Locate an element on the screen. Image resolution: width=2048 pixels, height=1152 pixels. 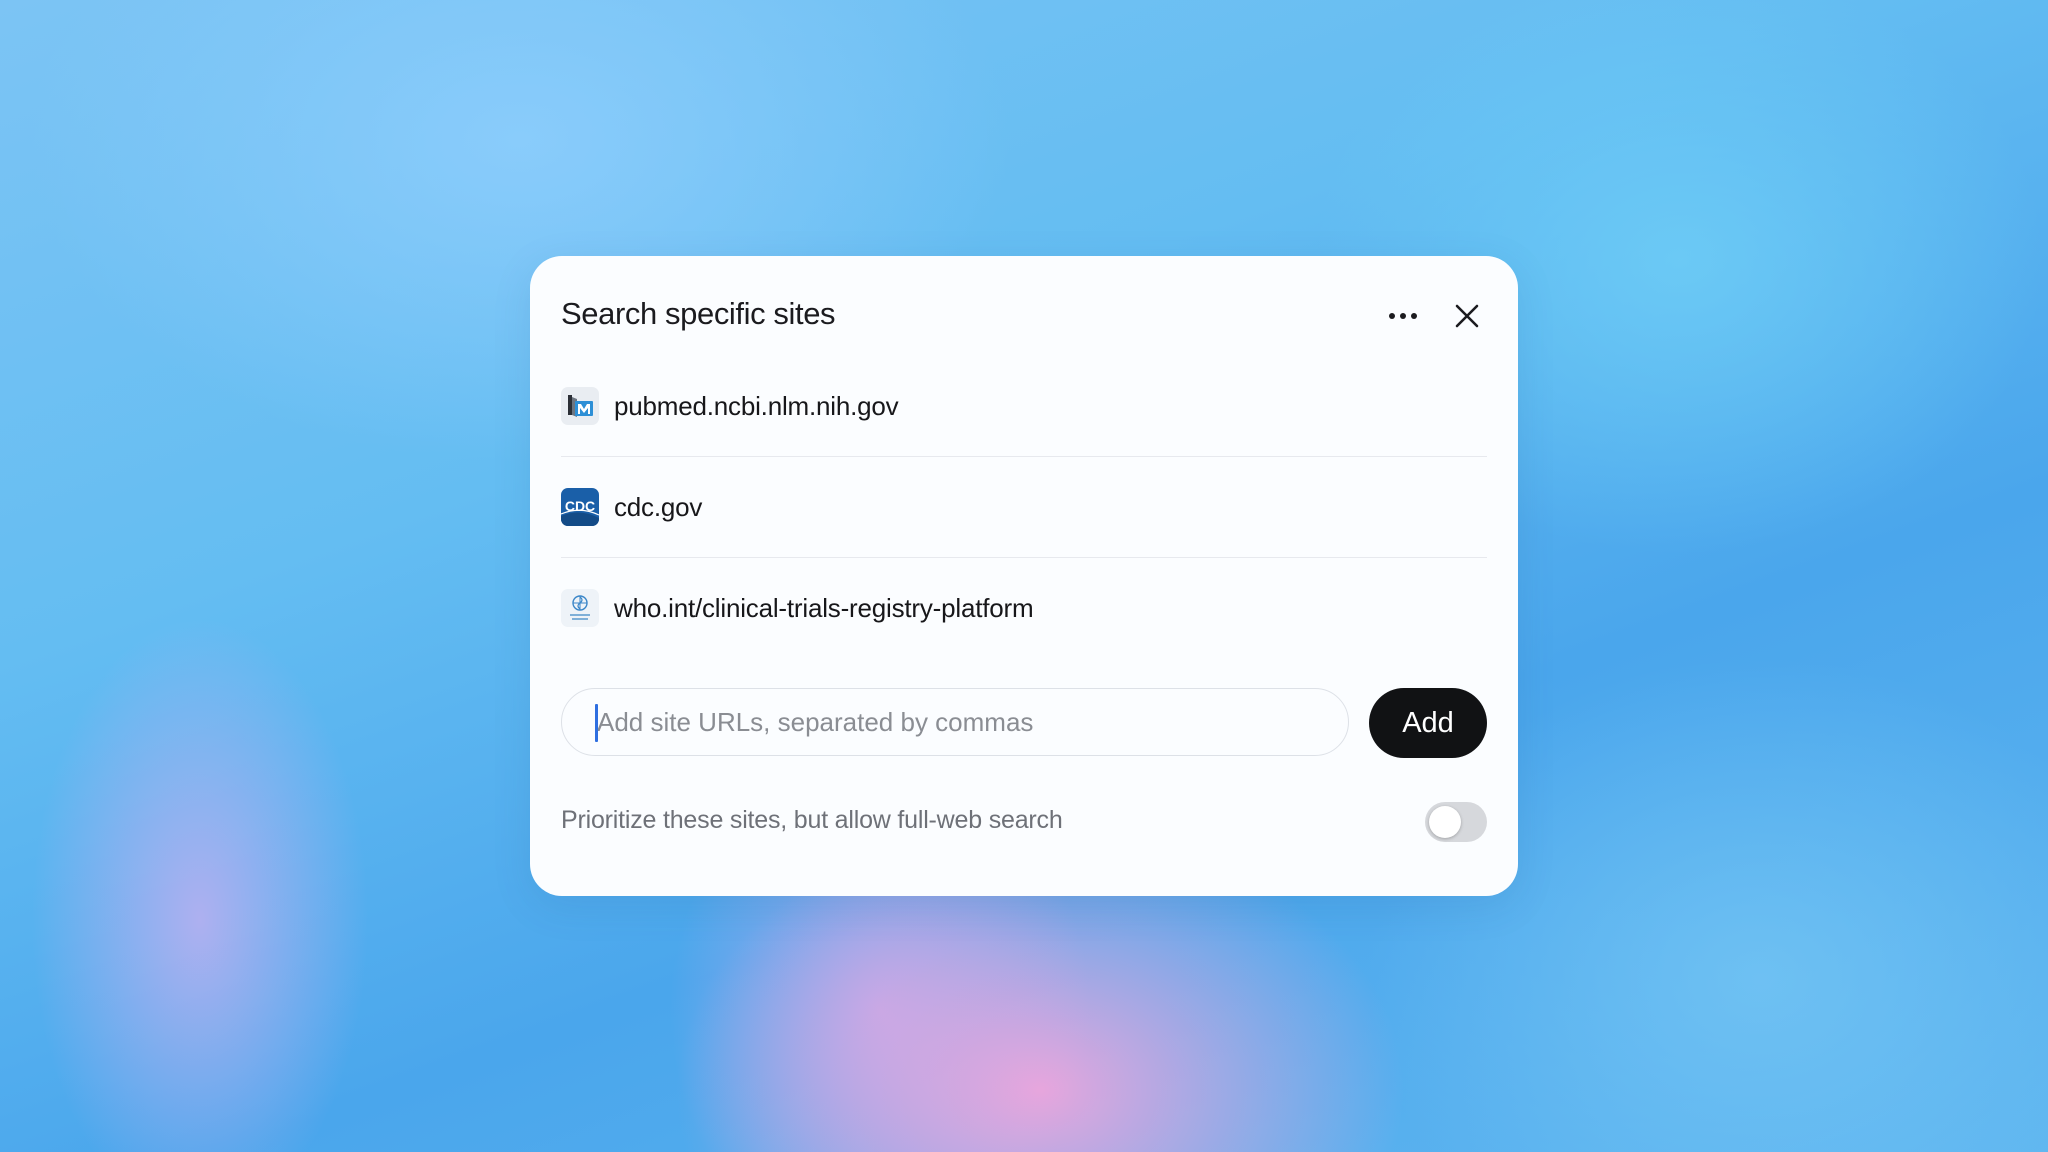
site-url-input is located at coordinates (955, 722).